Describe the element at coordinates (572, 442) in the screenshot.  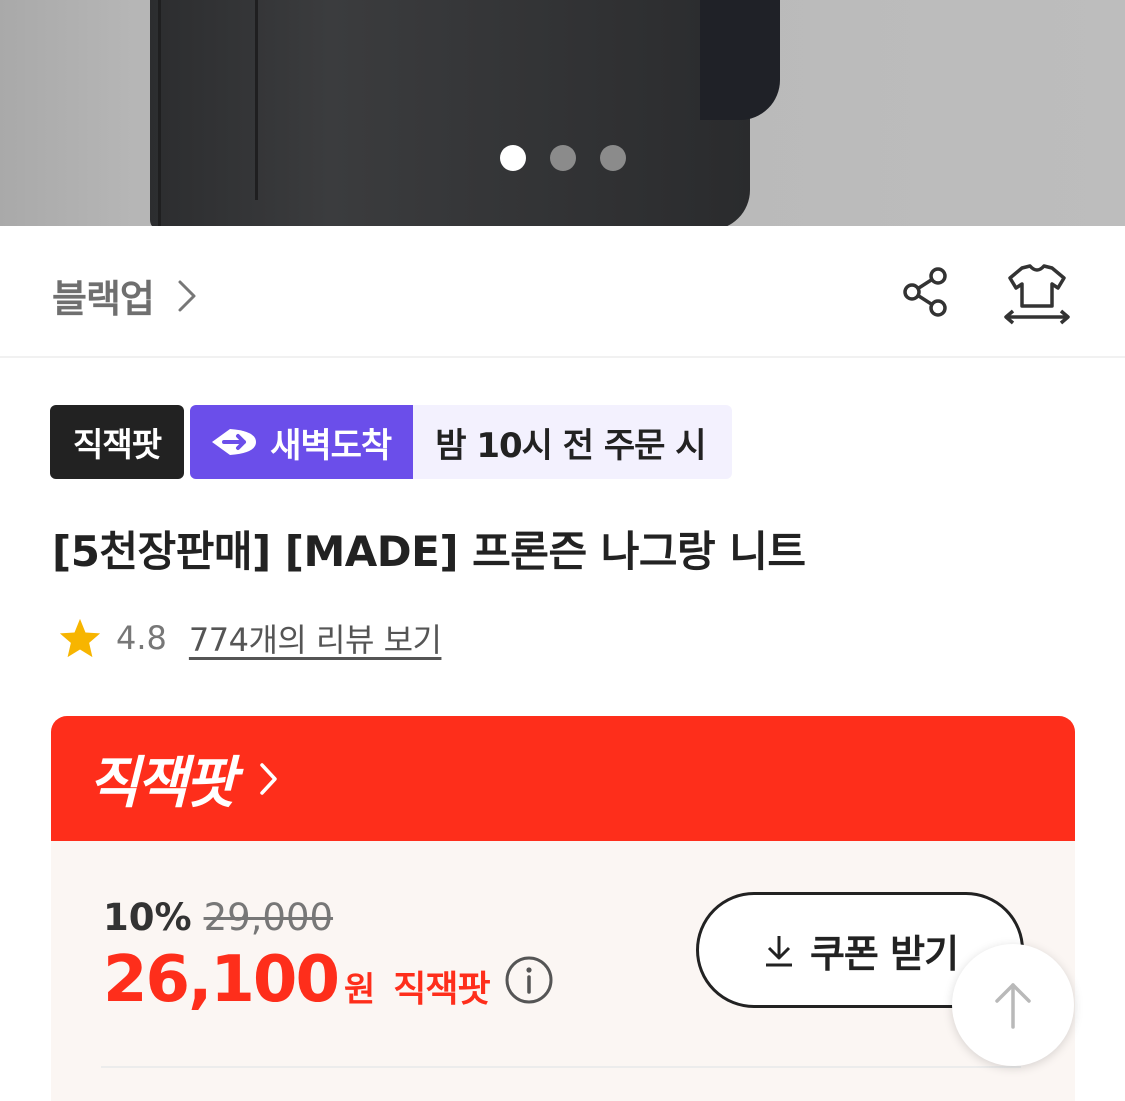
I see `delivery-note: 밤 10시 전 주문 시` at that location.